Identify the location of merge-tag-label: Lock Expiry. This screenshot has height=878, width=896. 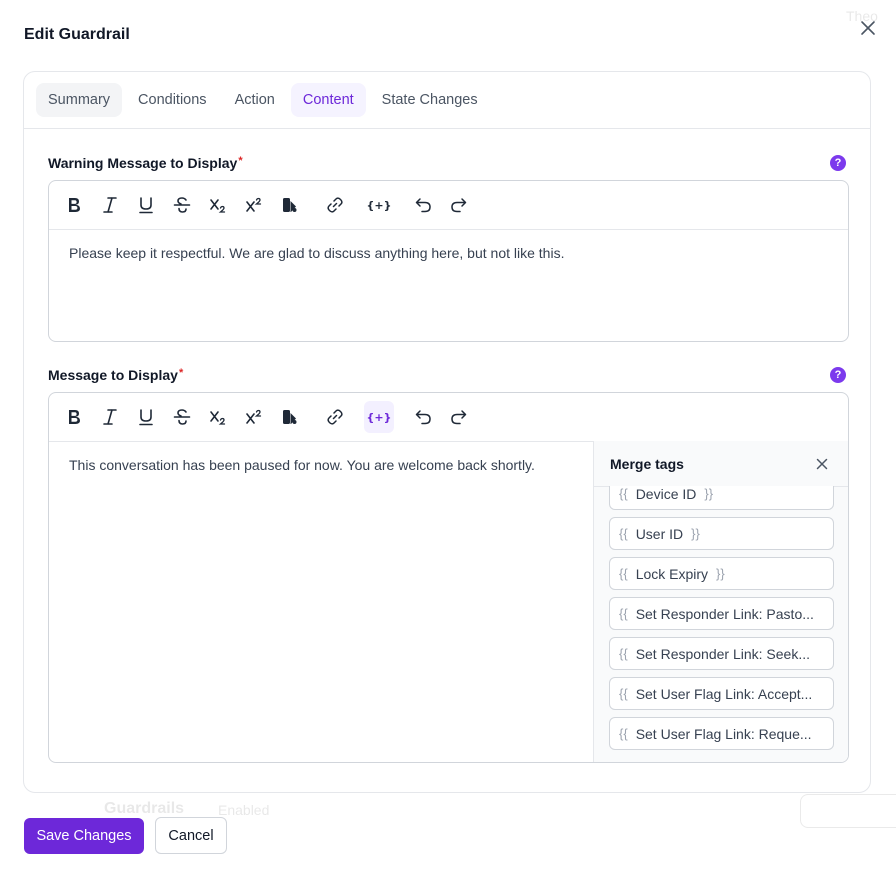
(672, 573).